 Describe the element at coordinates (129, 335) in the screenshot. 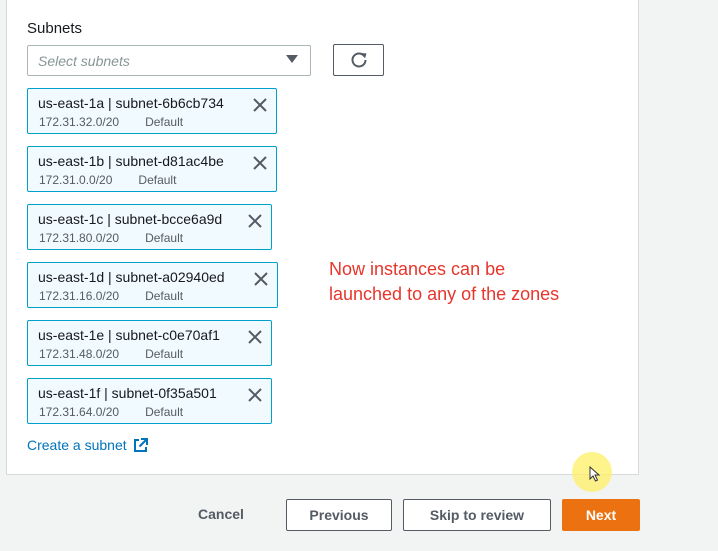

I see `subnet-token-title: us-east-1e | subnet-c0e70af1` at that location.